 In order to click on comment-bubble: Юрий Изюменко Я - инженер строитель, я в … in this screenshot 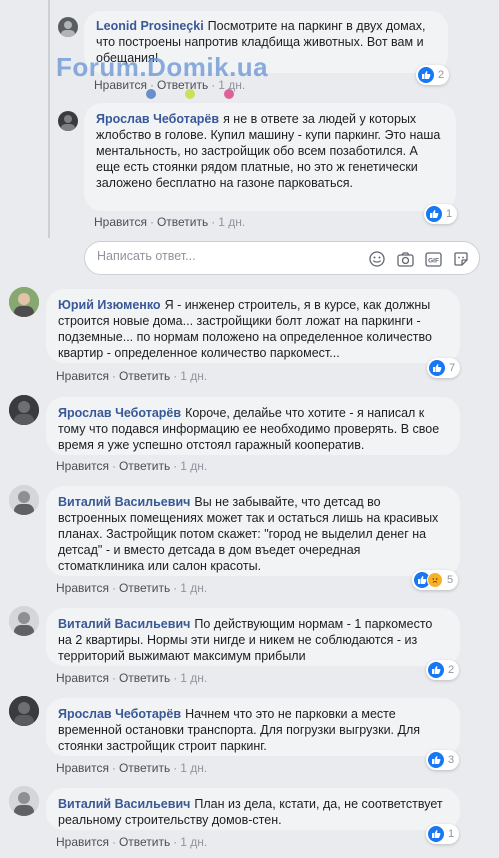, I will do `click(253, 326)`.